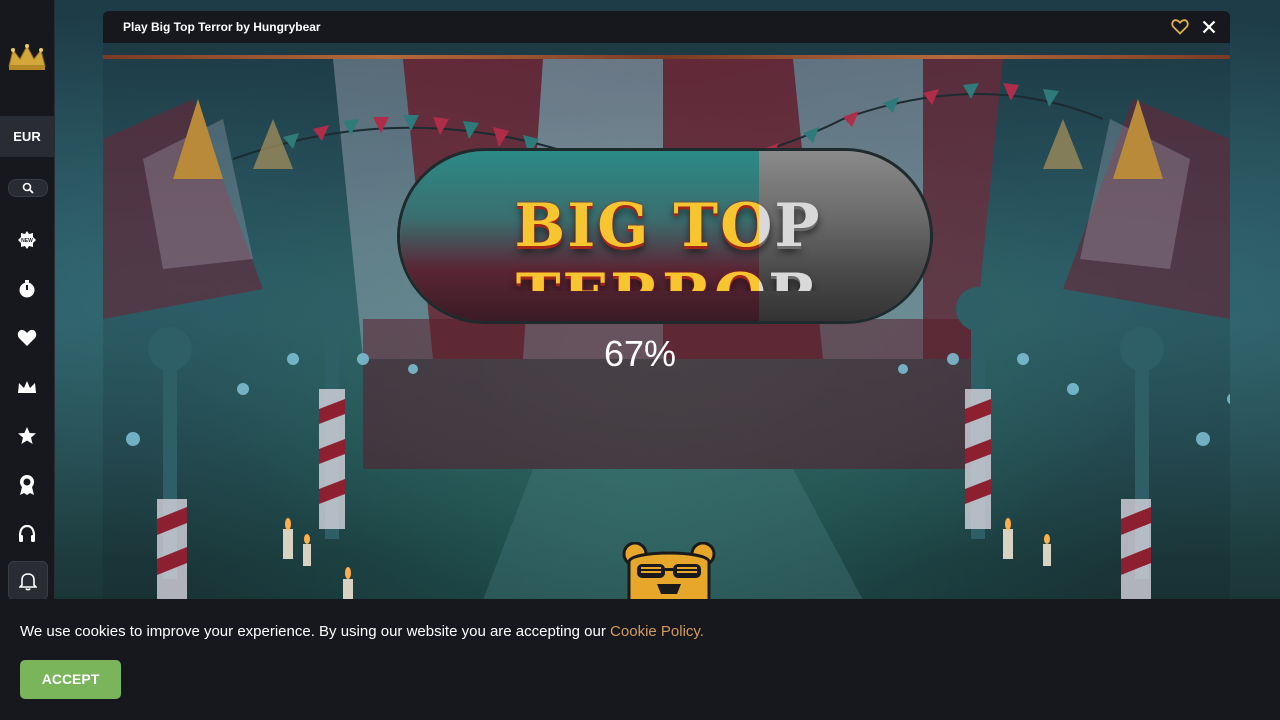 This screenshot has width=1280, height=720. What do you see at coordinates (222, 27) in the screenshot?
I see `game-title: Play Big Top Terror by Hungrybear` at bounding box center [222, 27].